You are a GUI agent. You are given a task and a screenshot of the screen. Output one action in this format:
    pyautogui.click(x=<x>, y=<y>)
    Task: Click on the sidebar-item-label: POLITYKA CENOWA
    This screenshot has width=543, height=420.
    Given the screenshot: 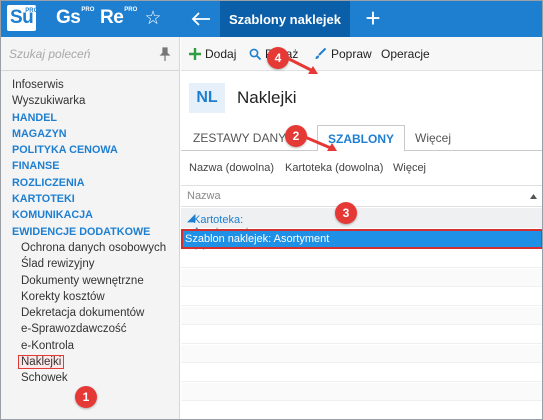 What is the action you would take?
    pyautogui.click(x=65, y=150)
    